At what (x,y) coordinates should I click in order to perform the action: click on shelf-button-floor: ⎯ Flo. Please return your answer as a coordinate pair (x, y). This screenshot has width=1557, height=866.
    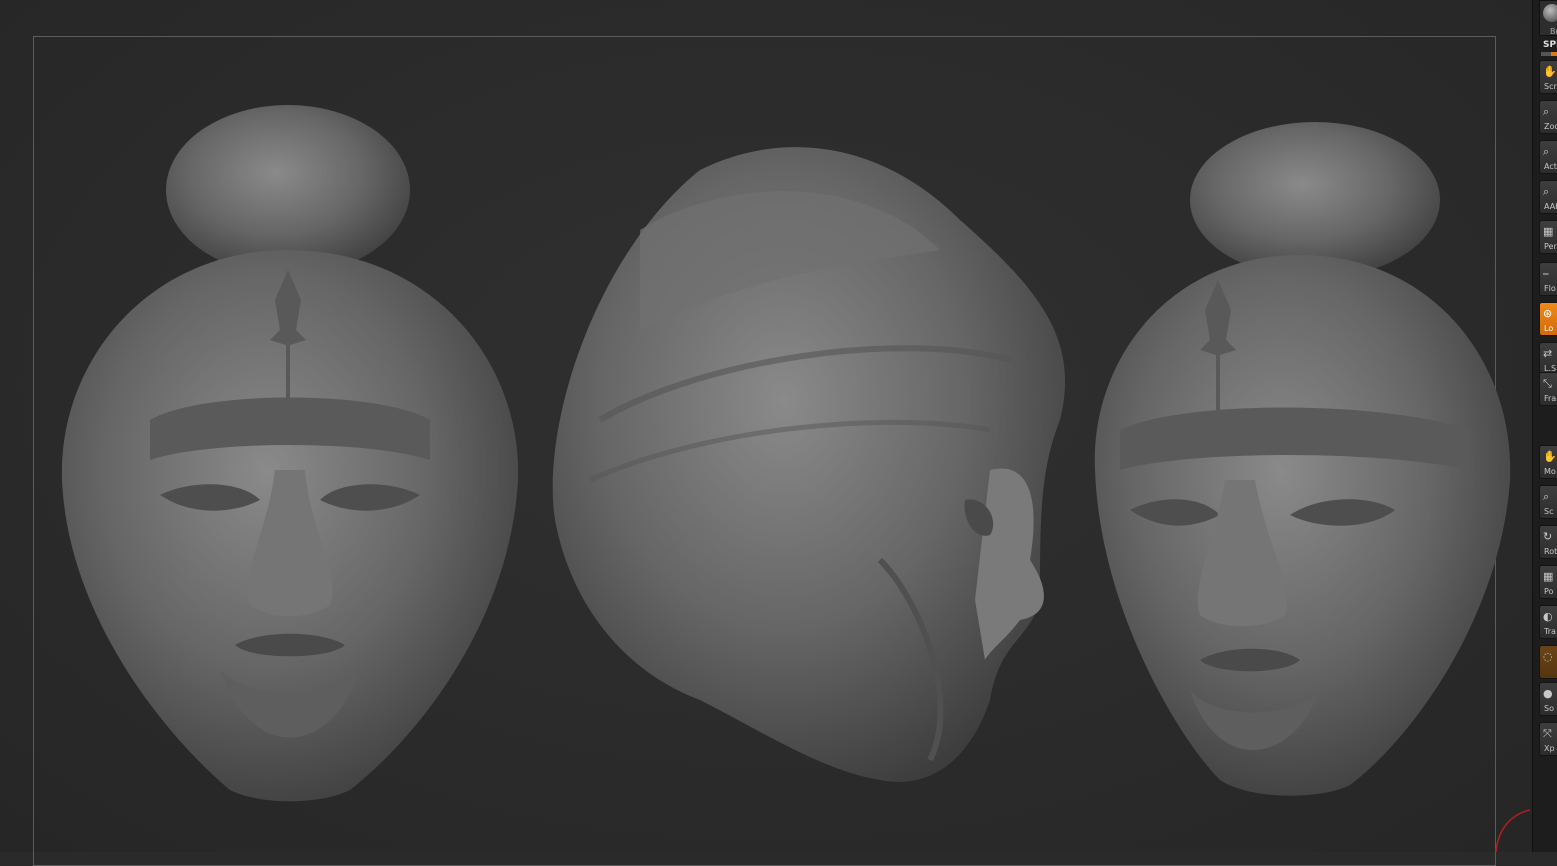
    Looking at the image, I should click on (1548, 279).